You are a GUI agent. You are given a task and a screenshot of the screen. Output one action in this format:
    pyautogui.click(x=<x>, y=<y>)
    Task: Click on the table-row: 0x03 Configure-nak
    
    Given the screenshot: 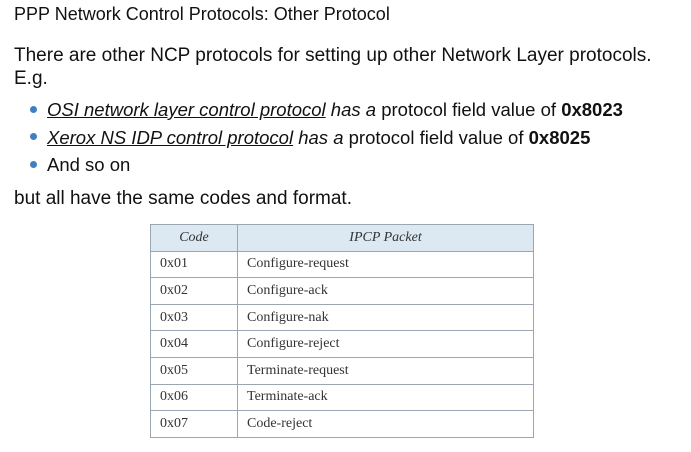 What is the action you would take?
    pyautogui.click(x=342, y=317)
    